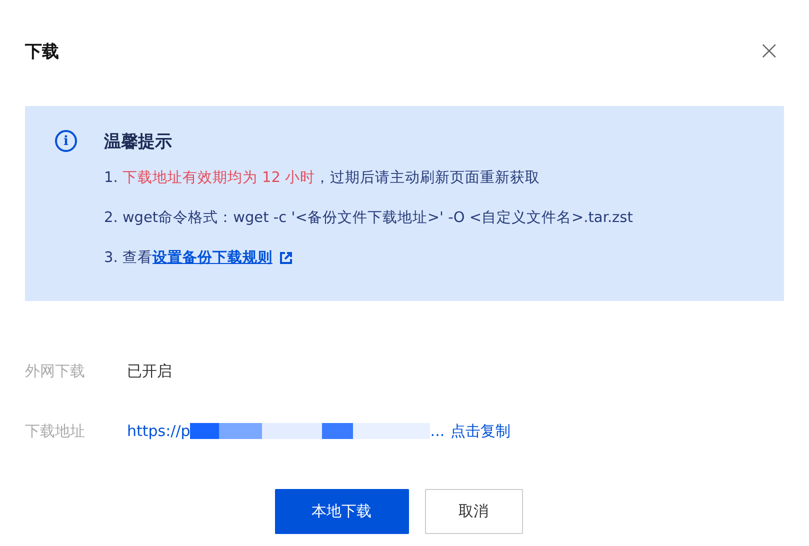 The image size is (809, 546). Describe the element at coordinates (286, 258) in the screenshot. I see `external-link-icon` at that location.